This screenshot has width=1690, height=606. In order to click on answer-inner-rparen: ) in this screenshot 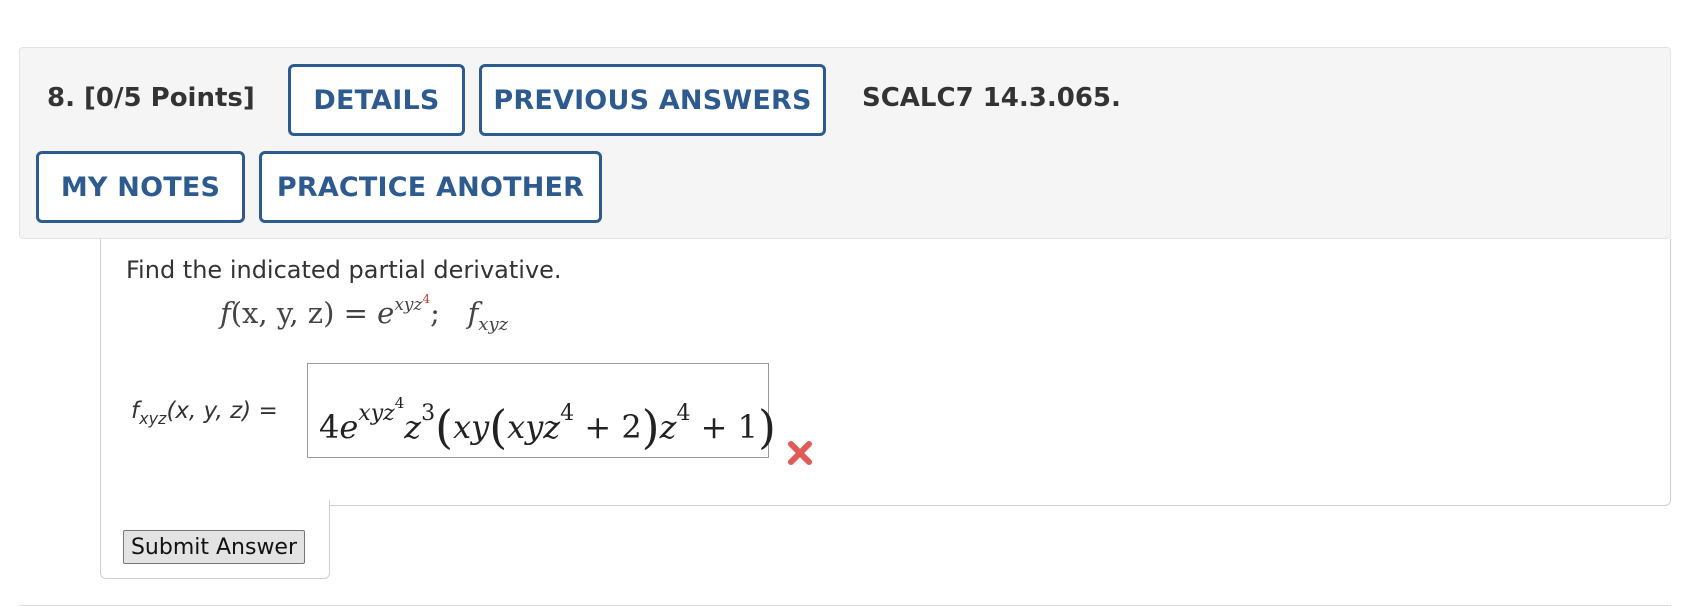, I will do `click(650, 427)`.